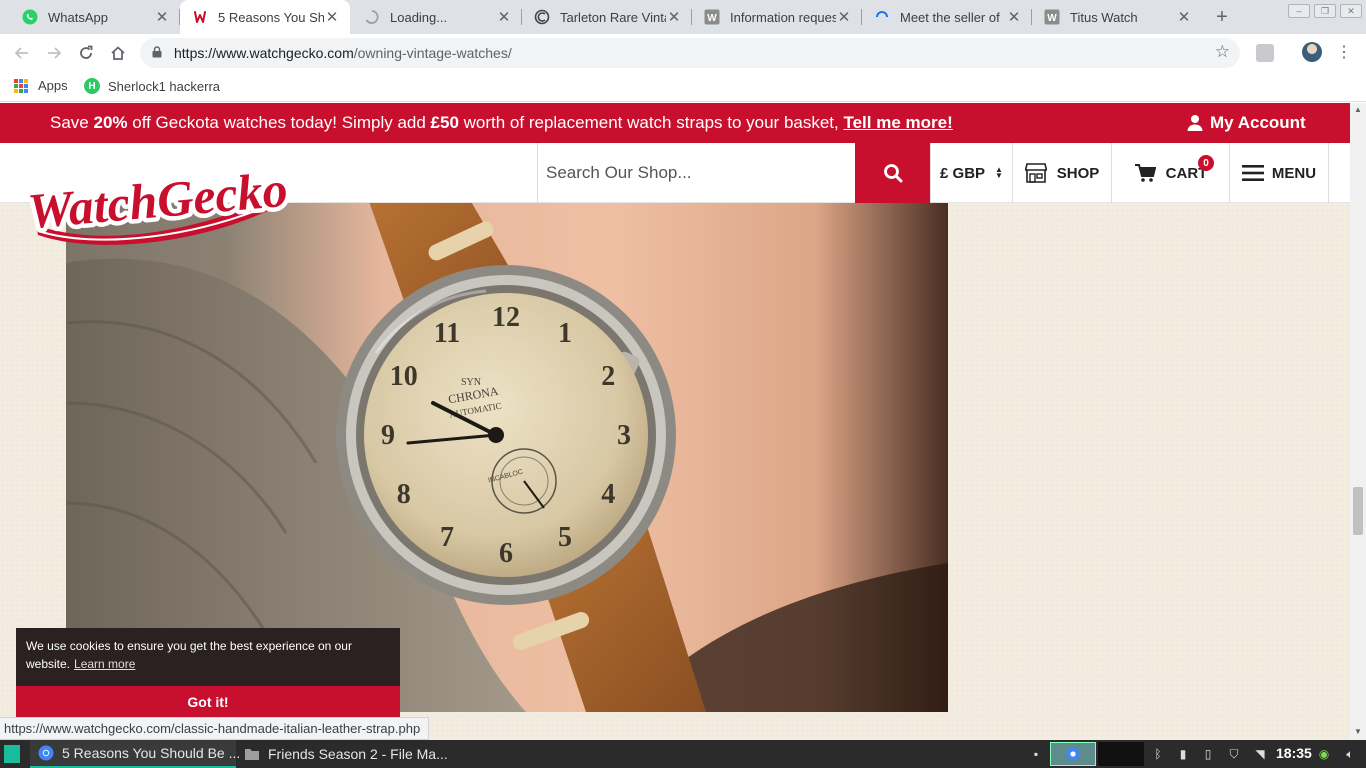 The image size is (1366, 768). Describe the element at coordinates (1265, 53) in the screenshot. I see `extension-icon` at that location.